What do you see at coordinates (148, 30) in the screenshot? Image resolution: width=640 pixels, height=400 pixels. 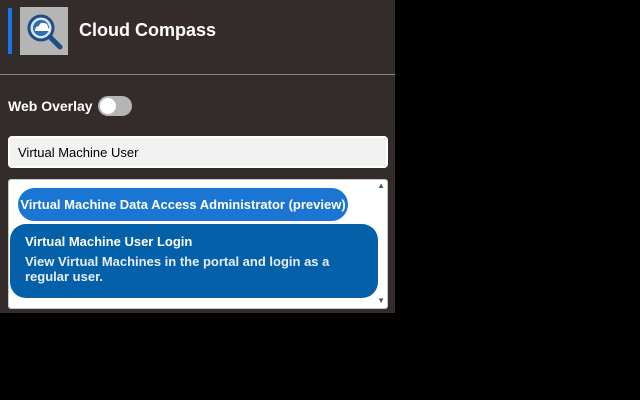 I see `app-title: Cloud Compass` at bounding box center [148, 30].